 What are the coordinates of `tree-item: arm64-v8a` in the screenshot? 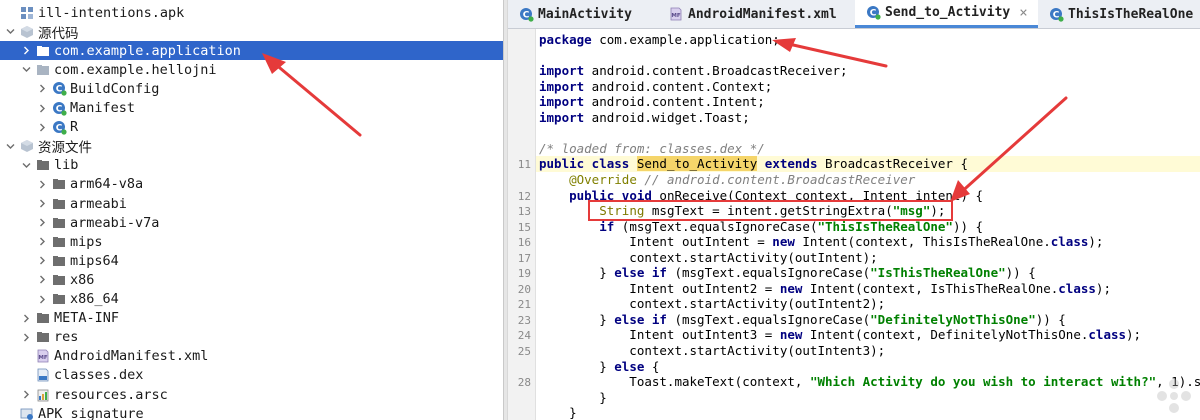 It's located at (251, 184).